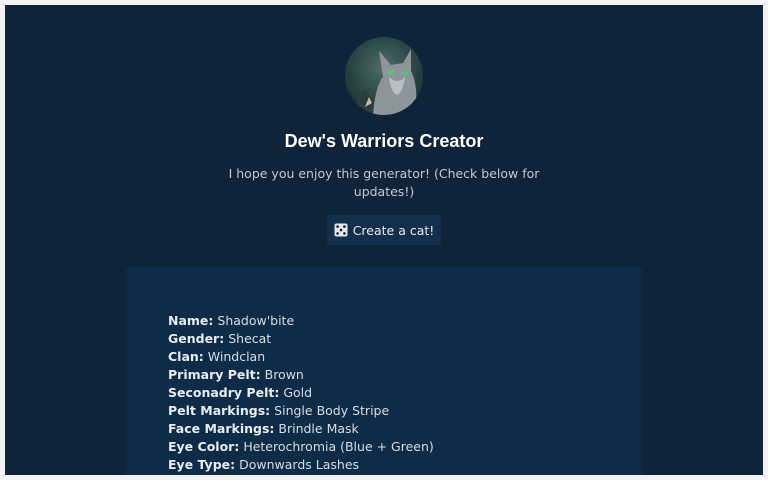 The image size is (768, 480). What do you see at coordinates (384, 141) in the screenshot?
I see `page-title: Dew's Warriors Creator` at bounding box center [384, 141].